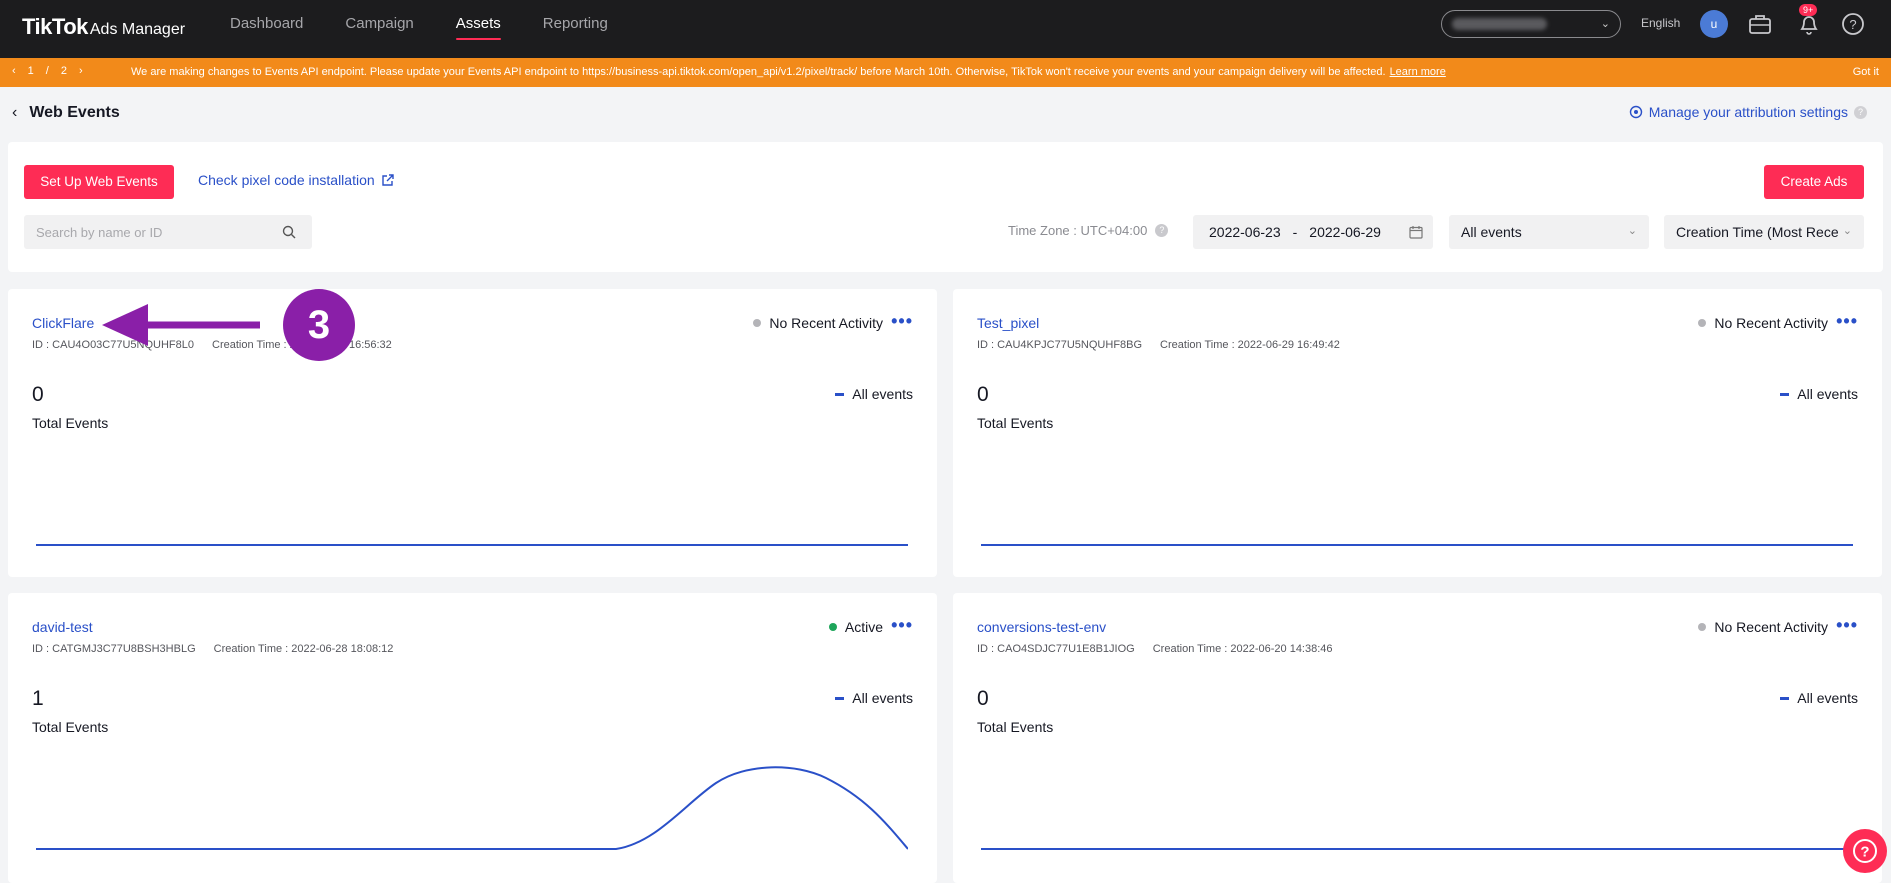 The height and width of the screenshot is (883, 1891). Describe the element at coordinates (1041, 627) in the screenshot. I see `pixel-name-link: conversions-test-env` at that location.